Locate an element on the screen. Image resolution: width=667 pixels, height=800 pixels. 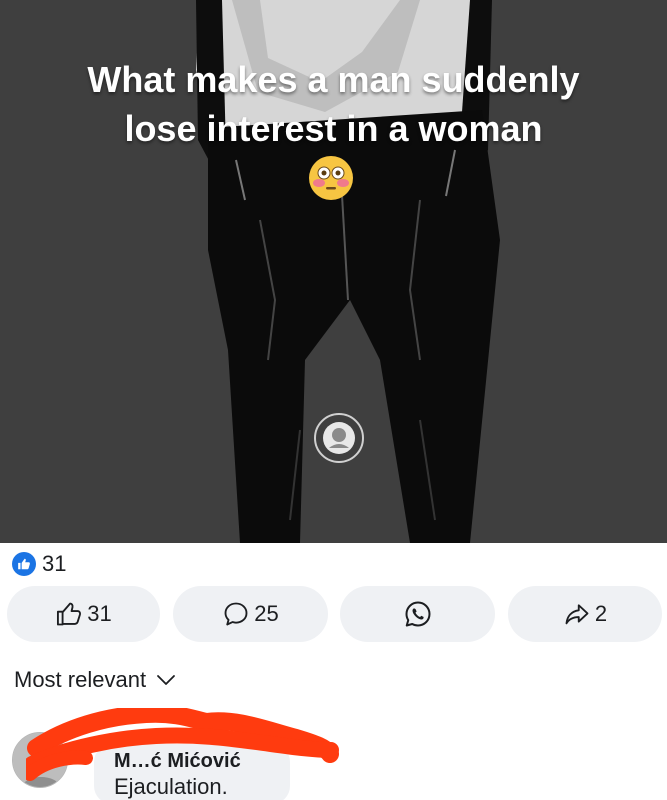
comment-bubble-icon is located at coordinates (236, 614).